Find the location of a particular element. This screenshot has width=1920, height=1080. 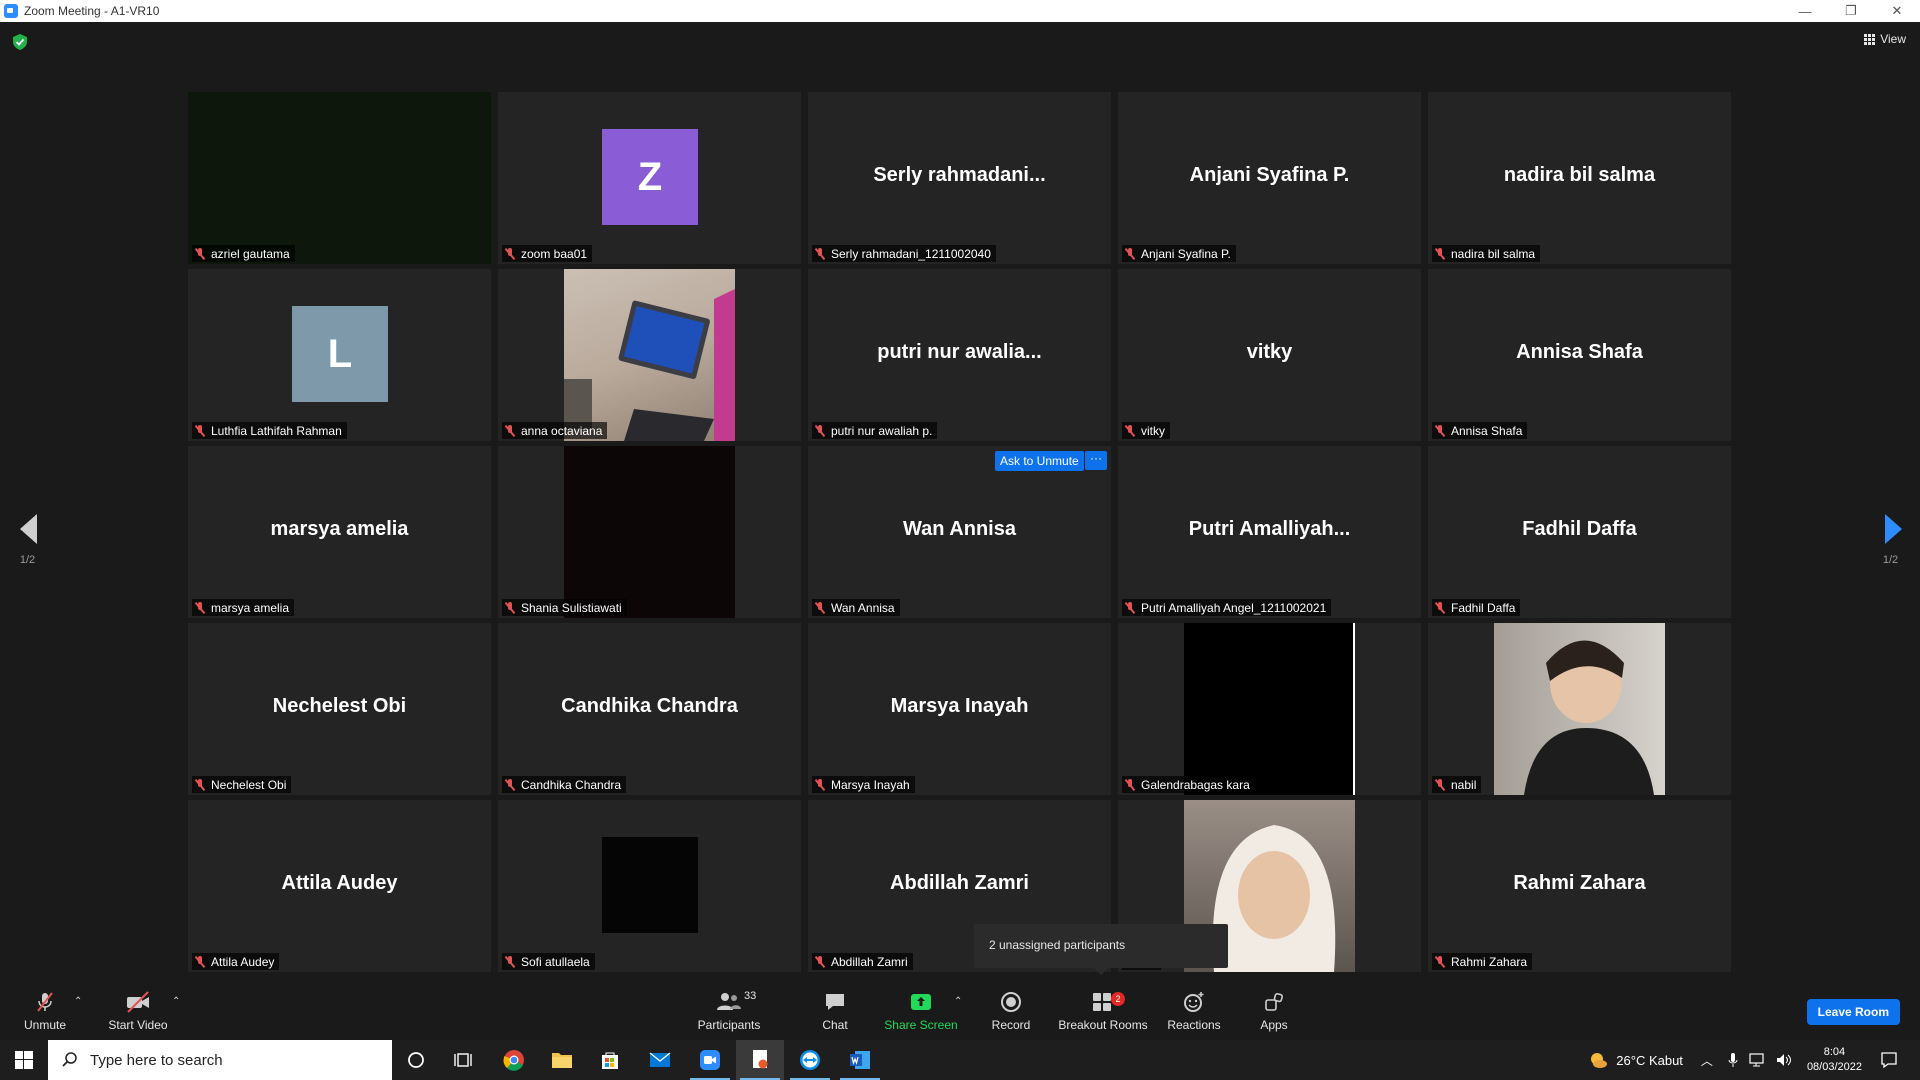

participant-tile: azriel gautama is located at coordinates (339, 178).